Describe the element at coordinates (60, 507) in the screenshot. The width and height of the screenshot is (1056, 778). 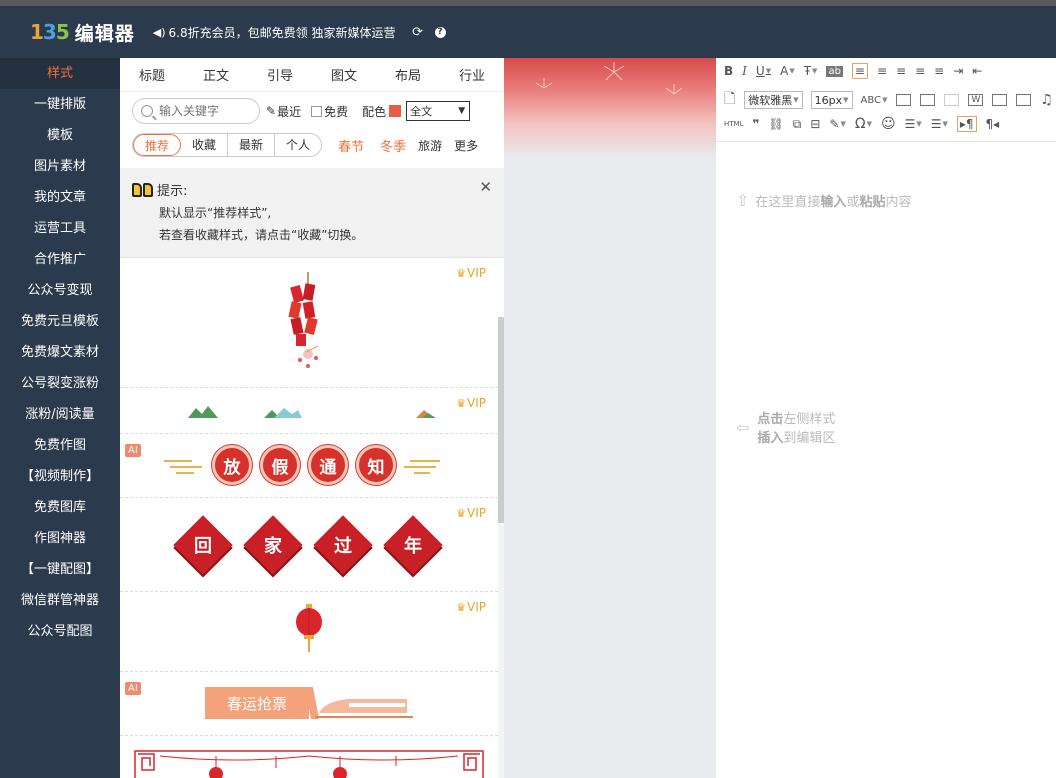
I see `sidebar-item: 免费图库` at that location.